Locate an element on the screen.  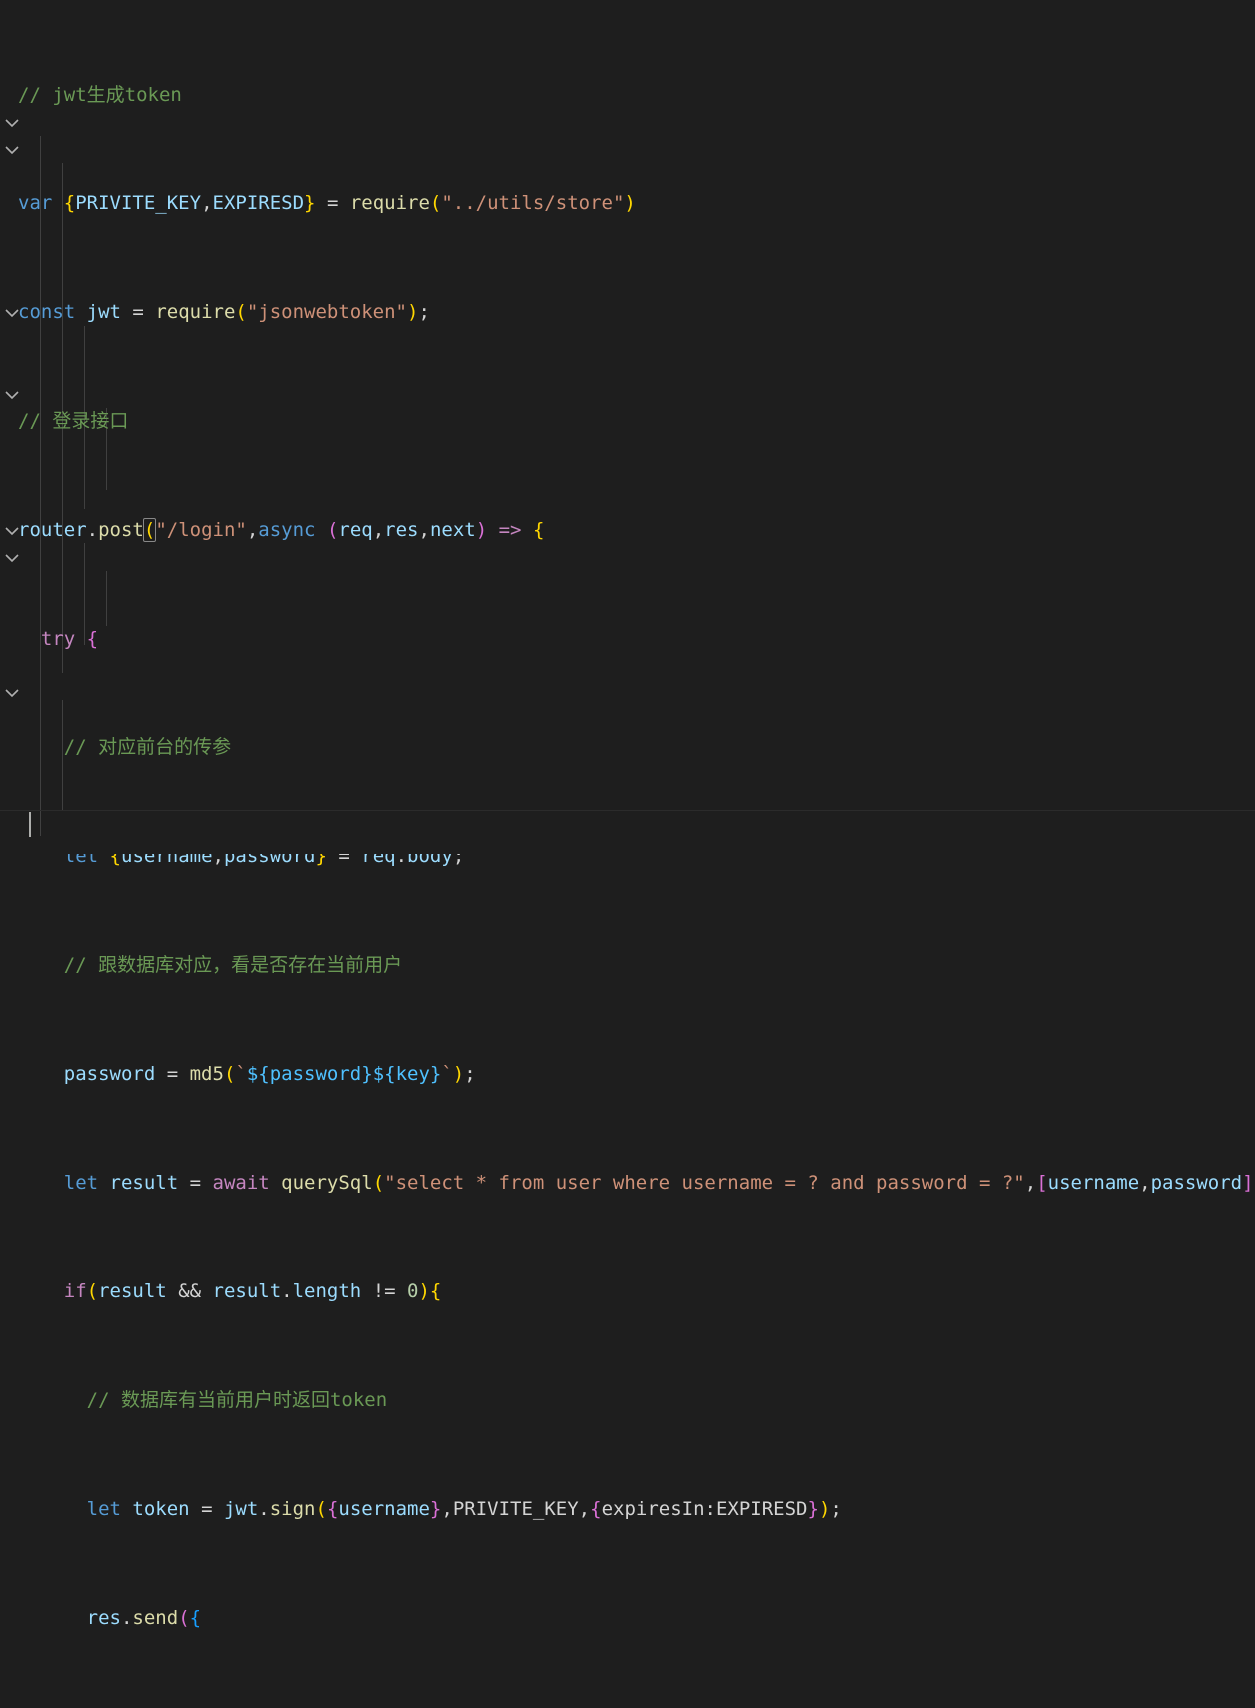
code-line: // 数据库有当前用户时返回token is located at coordinates (627, 1400).